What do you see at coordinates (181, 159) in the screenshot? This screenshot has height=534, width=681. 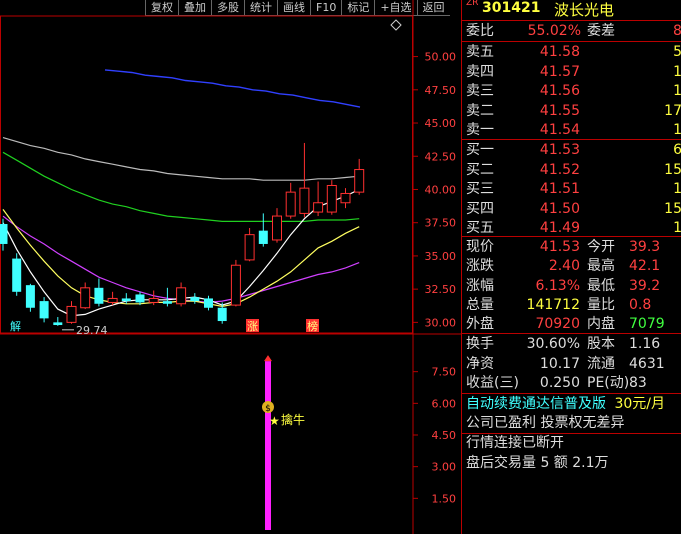 I see `ma-line-gray` at bounding box center [181, 159].